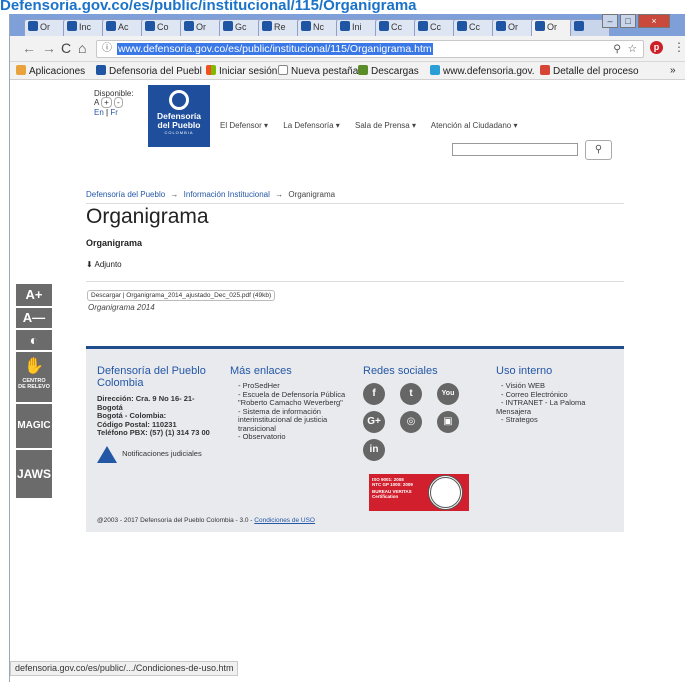 The width and height of the screenshot is (685, 682). I want to click on facebook-icon: f, so click(374, 394).